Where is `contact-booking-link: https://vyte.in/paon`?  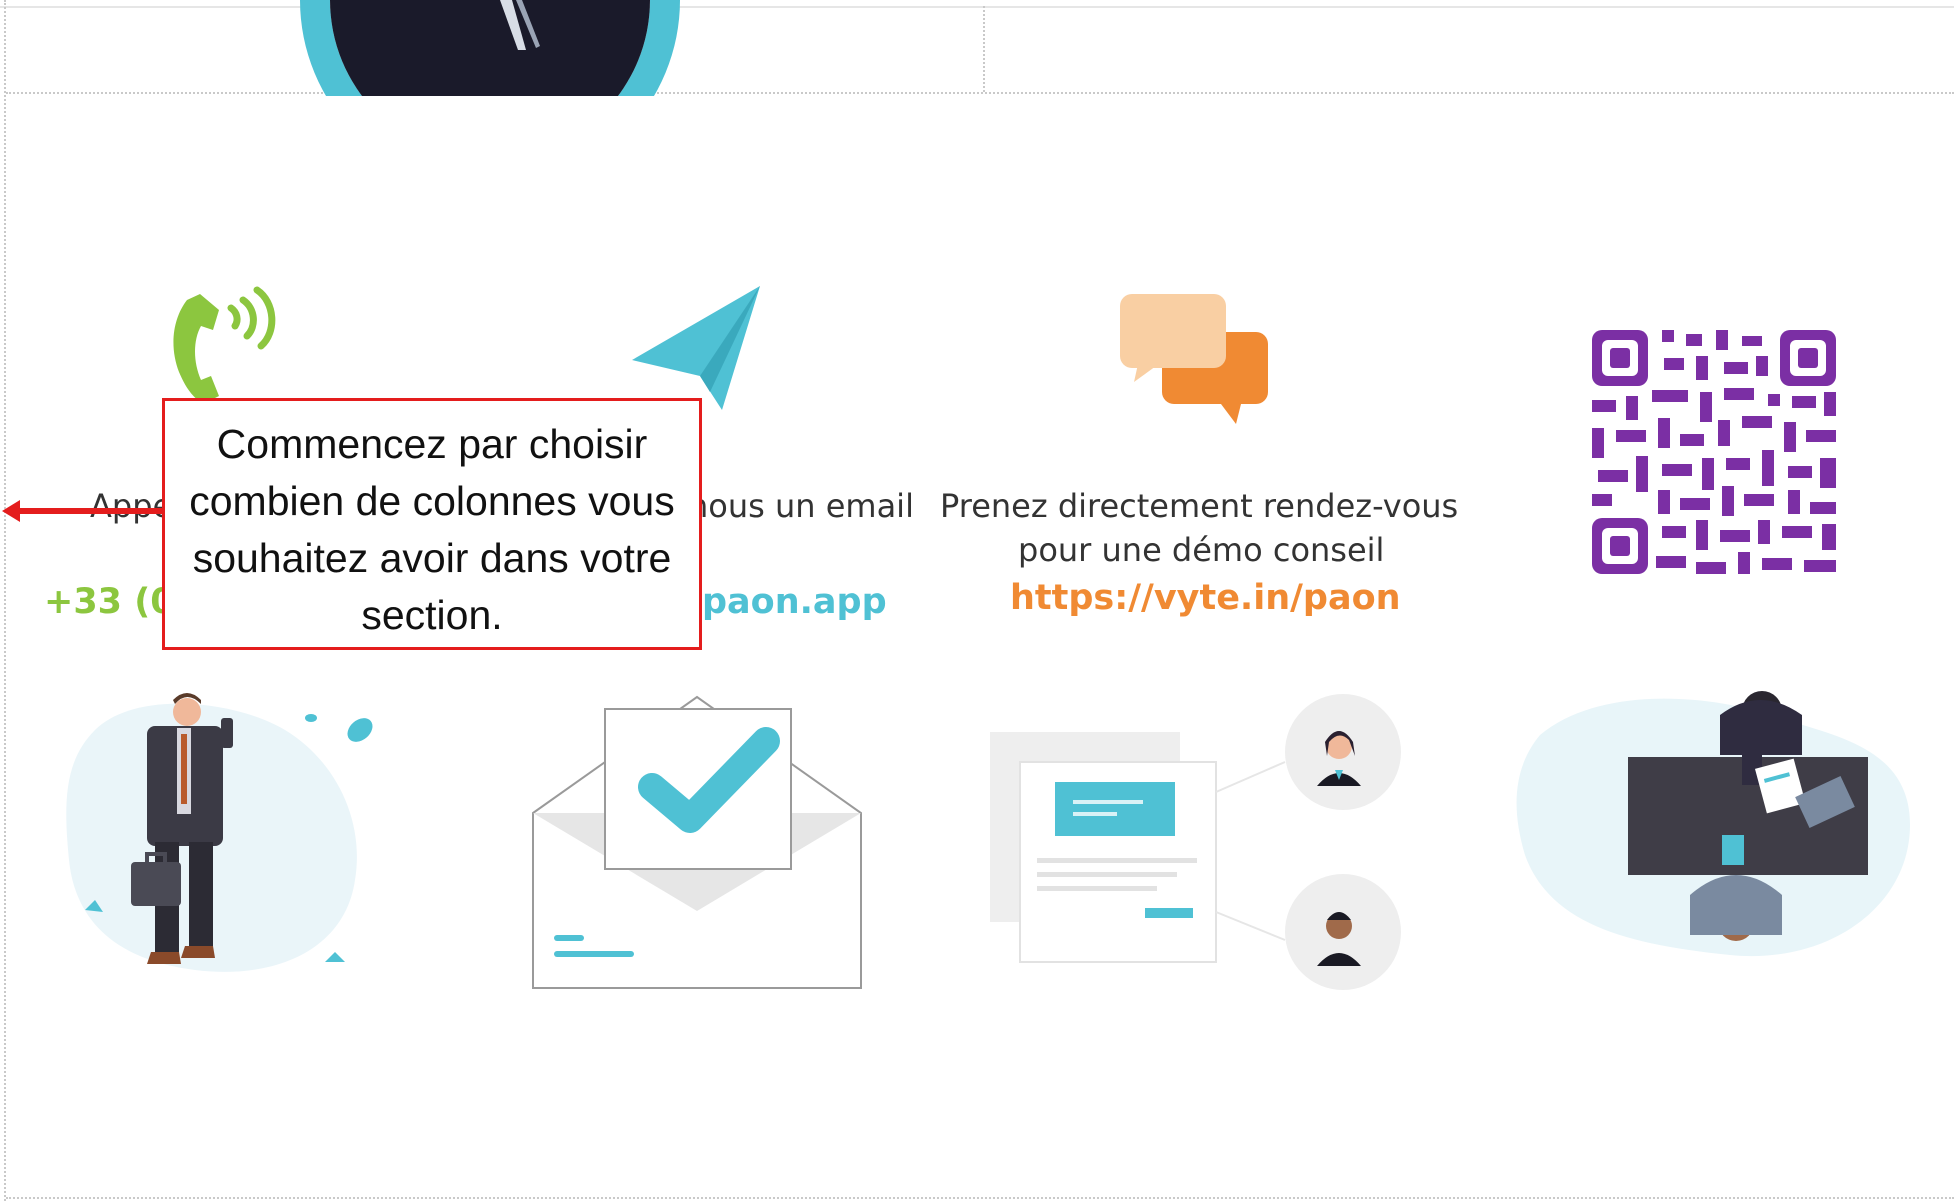
contact-booking-link: https://vyte.in/paon is located at coordinates (1205, 598).